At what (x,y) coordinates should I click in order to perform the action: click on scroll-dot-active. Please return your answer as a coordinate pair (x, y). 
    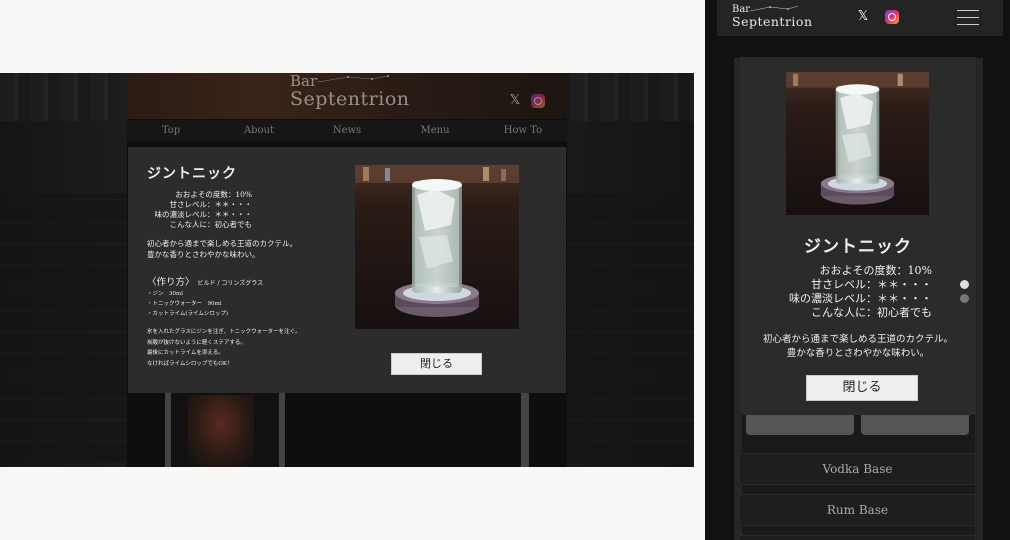
    Looking at the image, I should click on (964, 284).